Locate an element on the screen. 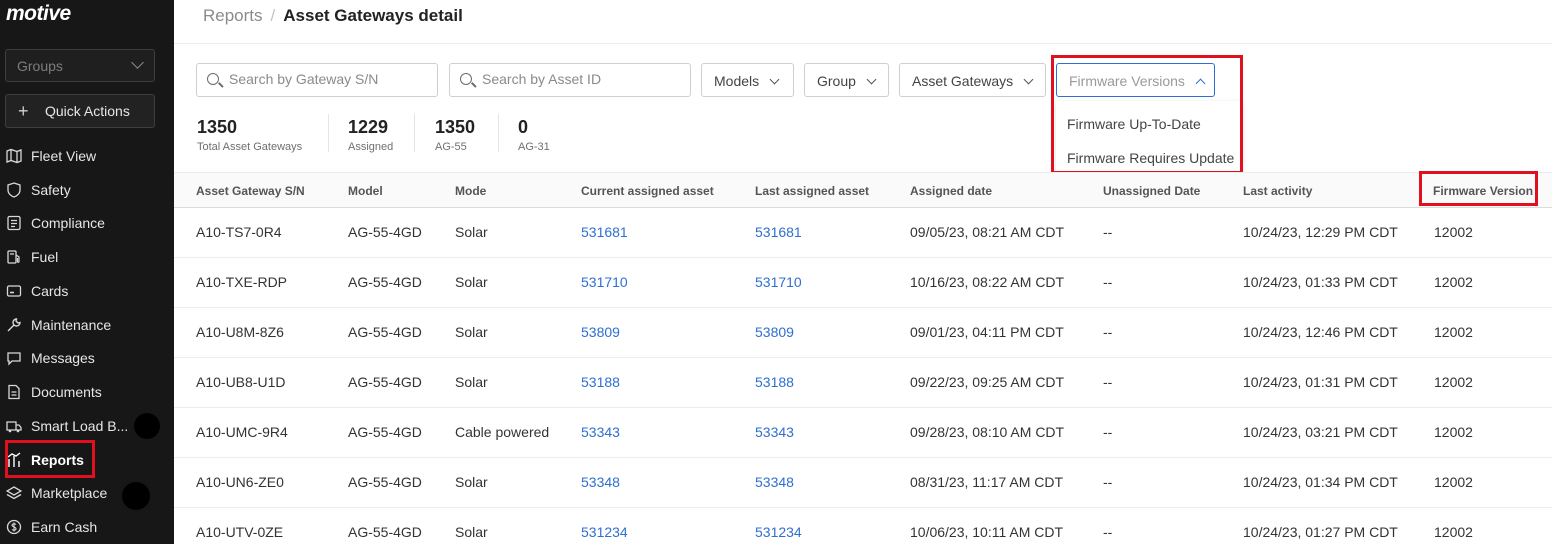 This screenshot has height=544, width=1552. group-dropdown: Group is located at coordinates (846, 80).